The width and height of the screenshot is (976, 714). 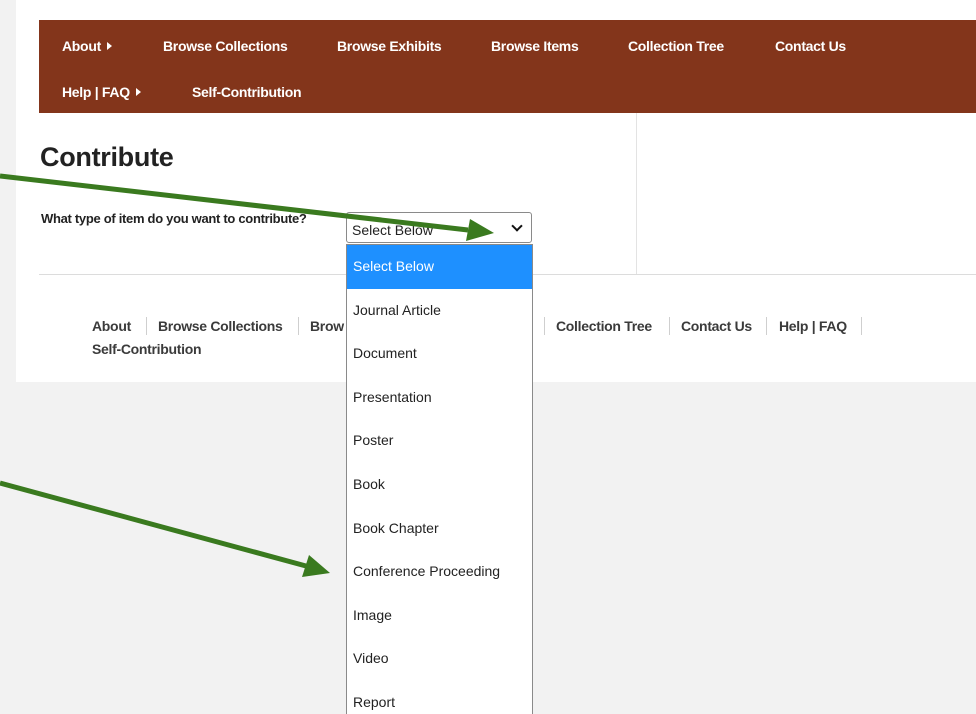 I want to click on option-document: Document, so click(x=439, y=354).